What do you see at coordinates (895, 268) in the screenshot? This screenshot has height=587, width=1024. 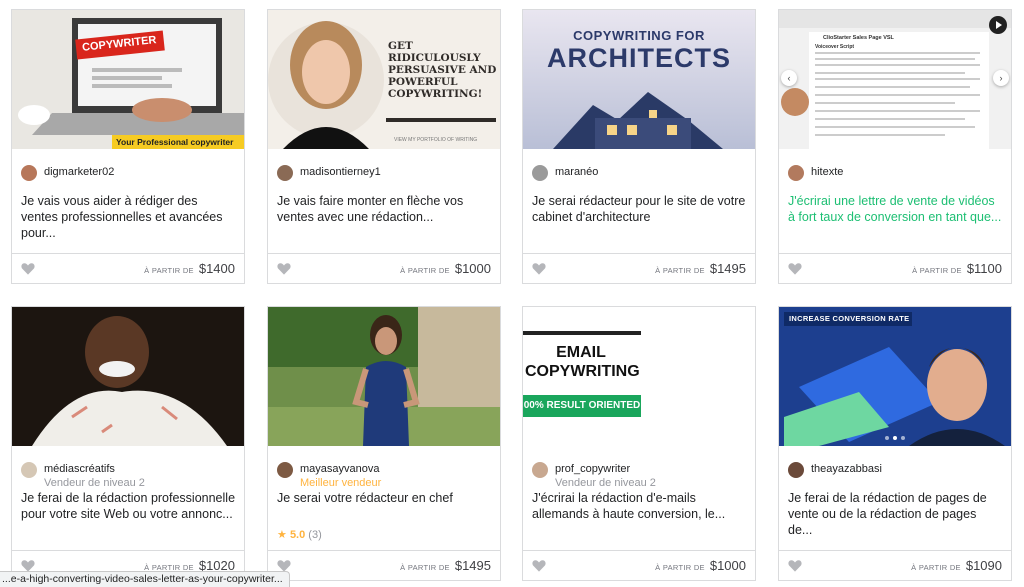 I see `gig-footer: À PARTIR DE $1100` at bounding box center [895, 268].